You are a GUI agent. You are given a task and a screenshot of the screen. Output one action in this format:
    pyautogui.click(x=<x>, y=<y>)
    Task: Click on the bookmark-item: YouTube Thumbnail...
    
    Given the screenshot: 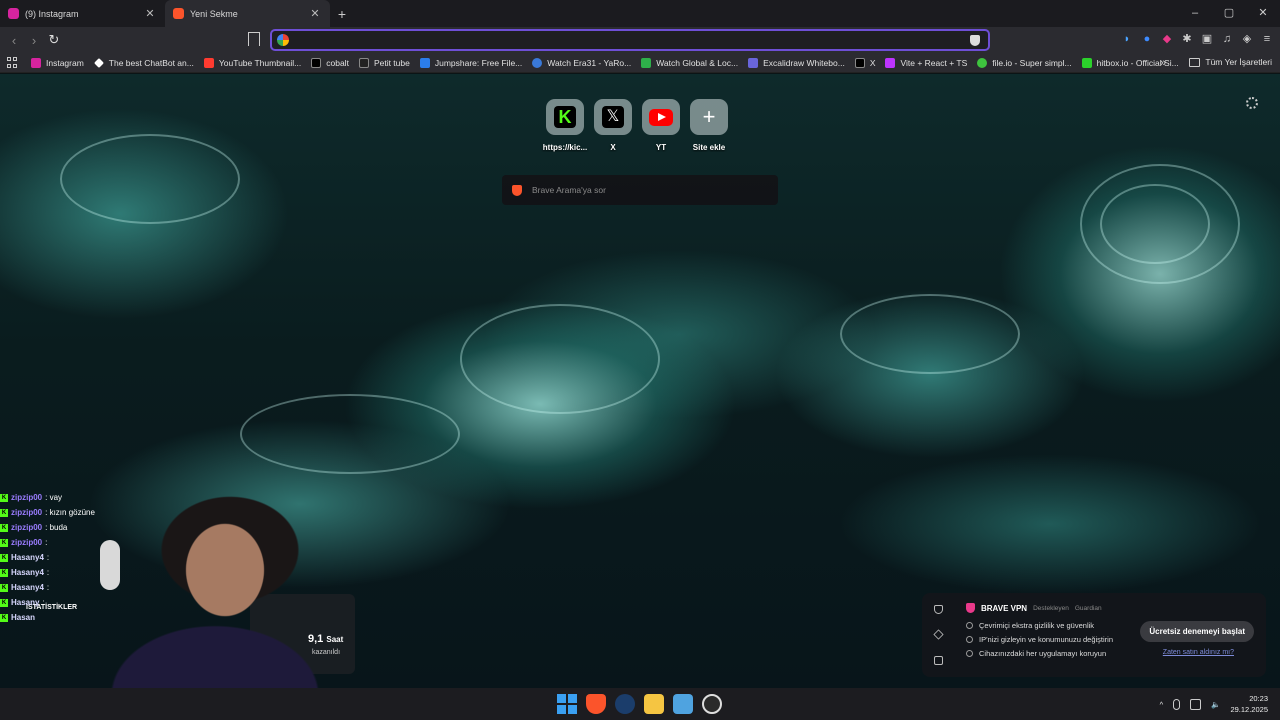 What is the action you would take?
    pyautogui.click(x=252, y=62)
    